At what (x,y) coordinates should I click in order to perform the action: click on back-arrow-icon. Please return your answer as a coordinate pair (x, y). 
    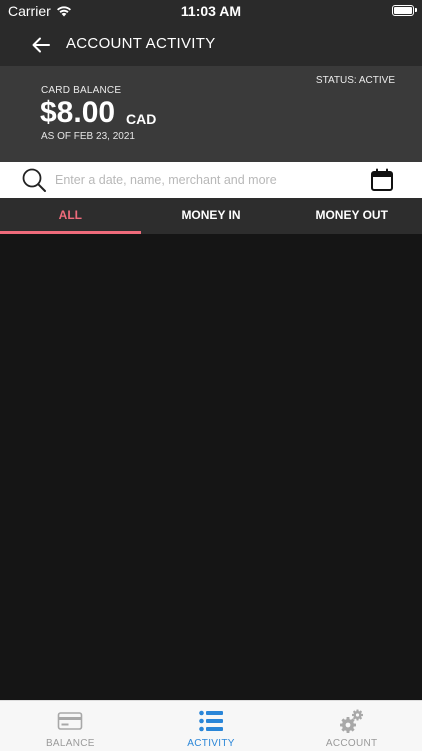
    Looking at the image, I should click on (41, 45).